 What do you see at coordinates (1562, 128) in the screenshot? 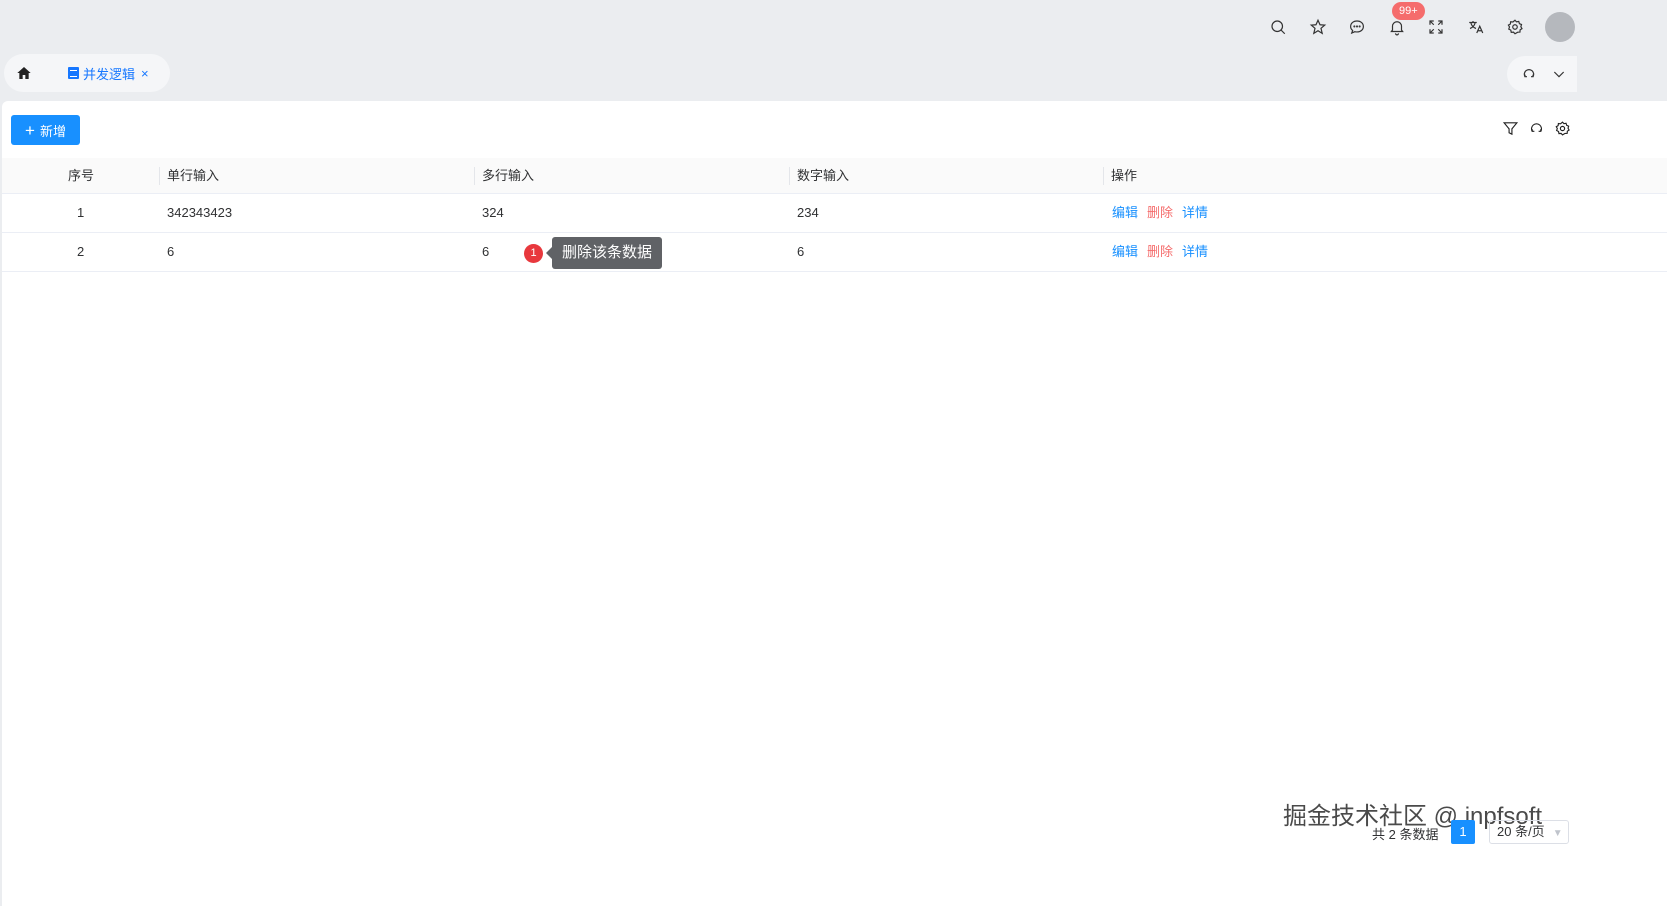
I see `column-settings-icon` at bounding box center [1562, 128].